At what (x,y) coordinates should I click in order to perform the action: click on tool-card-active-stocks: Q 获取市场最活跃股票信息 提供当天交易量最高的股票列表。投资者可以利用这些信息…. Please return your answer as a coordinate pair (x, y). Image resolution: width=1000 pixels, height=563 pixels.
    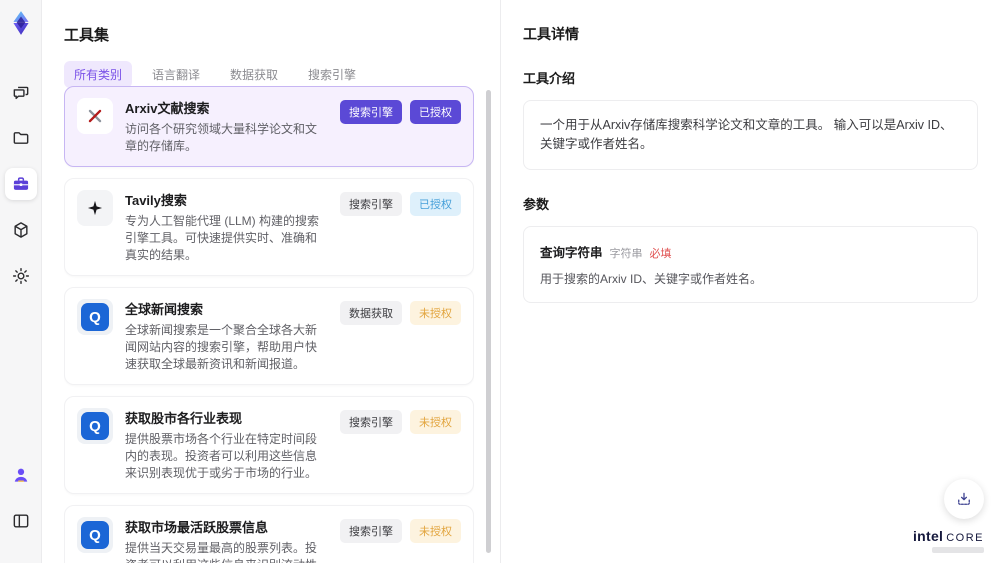
    Looking at the image, I should click on (269, 534).